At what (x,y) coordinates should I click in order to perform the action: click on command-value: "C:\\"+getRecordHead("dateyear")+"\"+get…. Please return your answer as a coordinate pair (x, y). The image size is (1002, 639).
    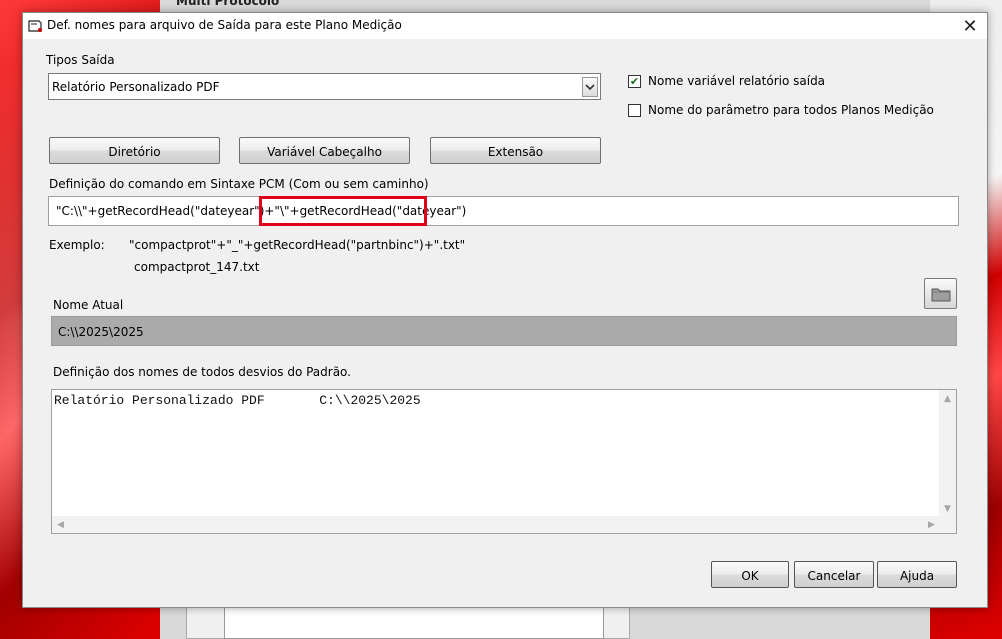
    Looking at the image, I should click on (261, 211).